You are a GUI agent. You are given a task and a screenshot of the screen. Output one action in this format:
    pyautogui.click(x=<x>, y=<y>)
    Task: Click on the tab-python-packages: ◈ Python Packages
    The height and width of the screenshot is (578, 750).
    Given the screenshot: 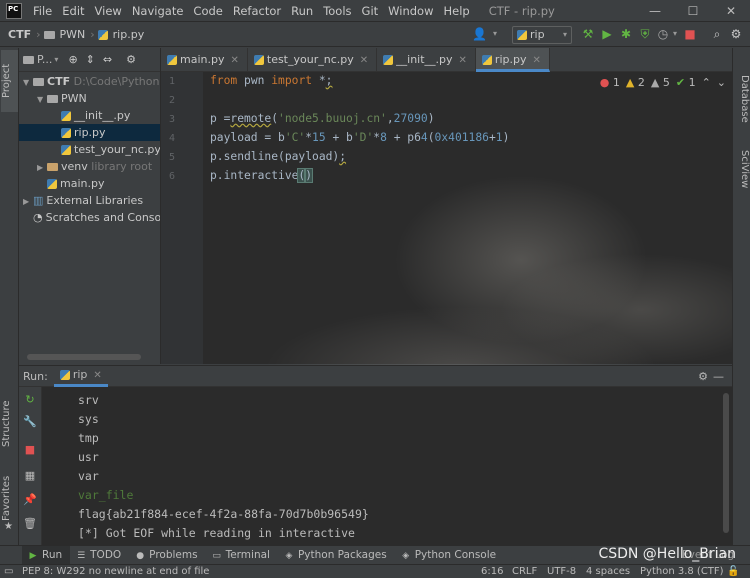 What is the action you would take?
    pyautogui.click(x=336, y=555)
    